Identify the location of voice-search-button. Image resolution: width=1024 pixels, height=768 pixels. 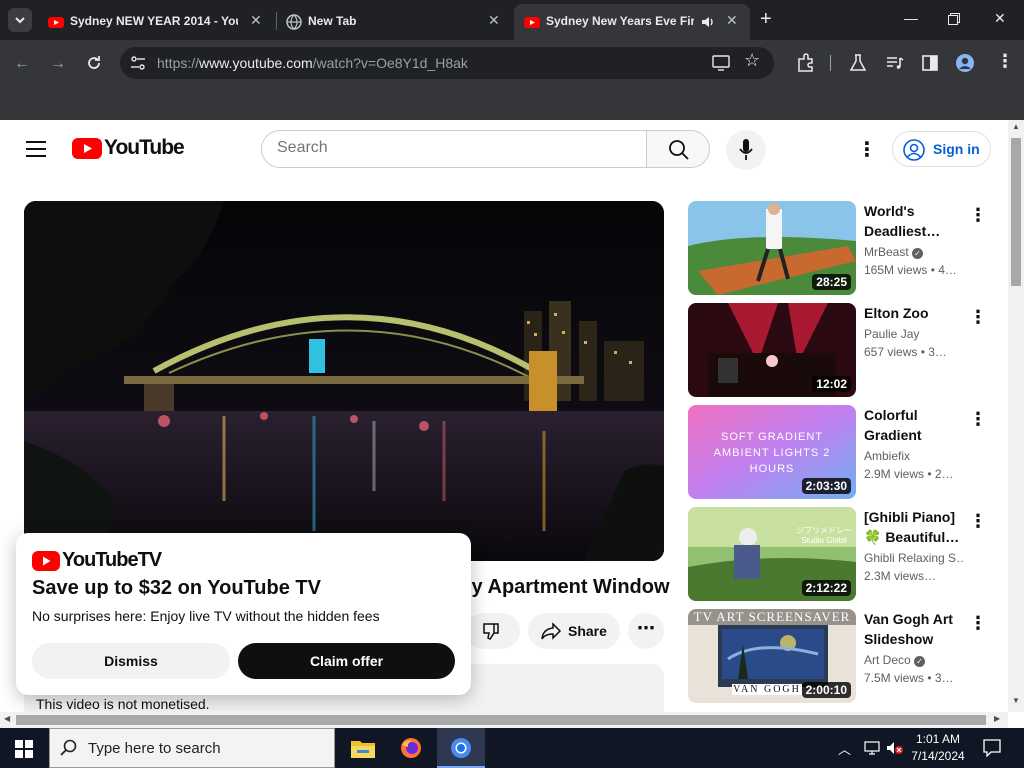
(746, 150).